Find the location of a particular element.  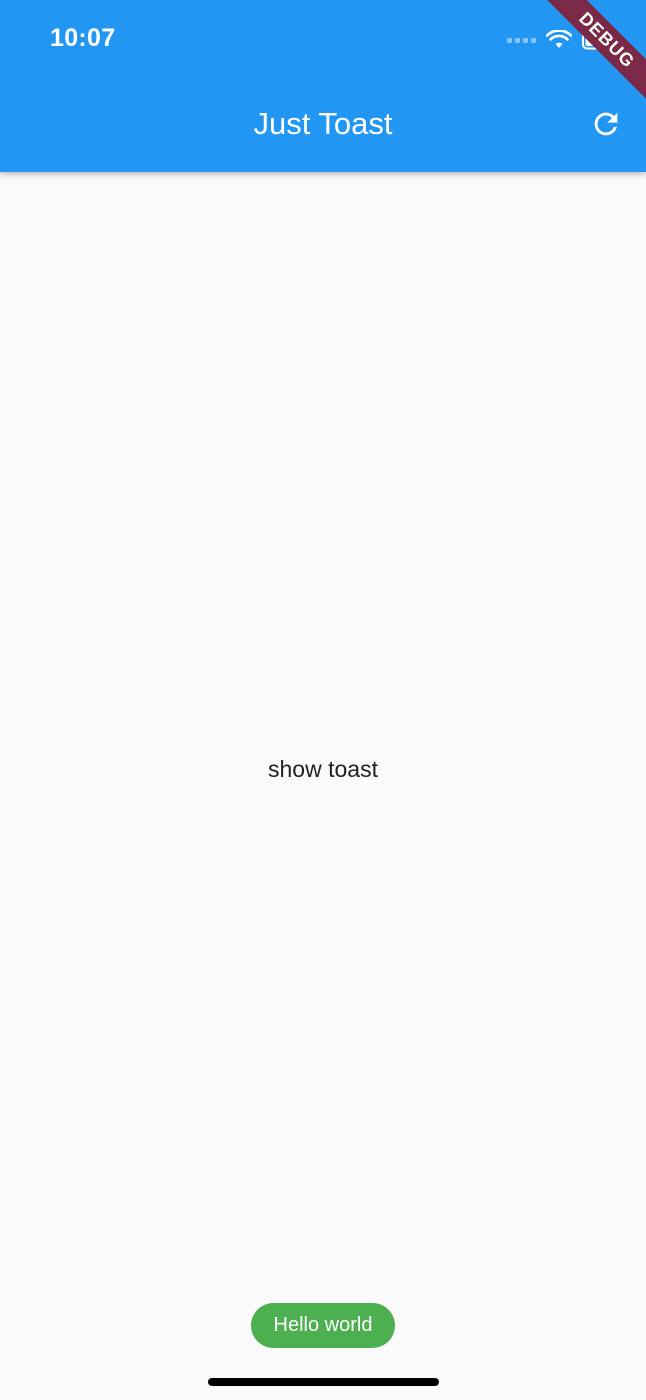

status-time: 10:07 is located at coordinates (83, 38).